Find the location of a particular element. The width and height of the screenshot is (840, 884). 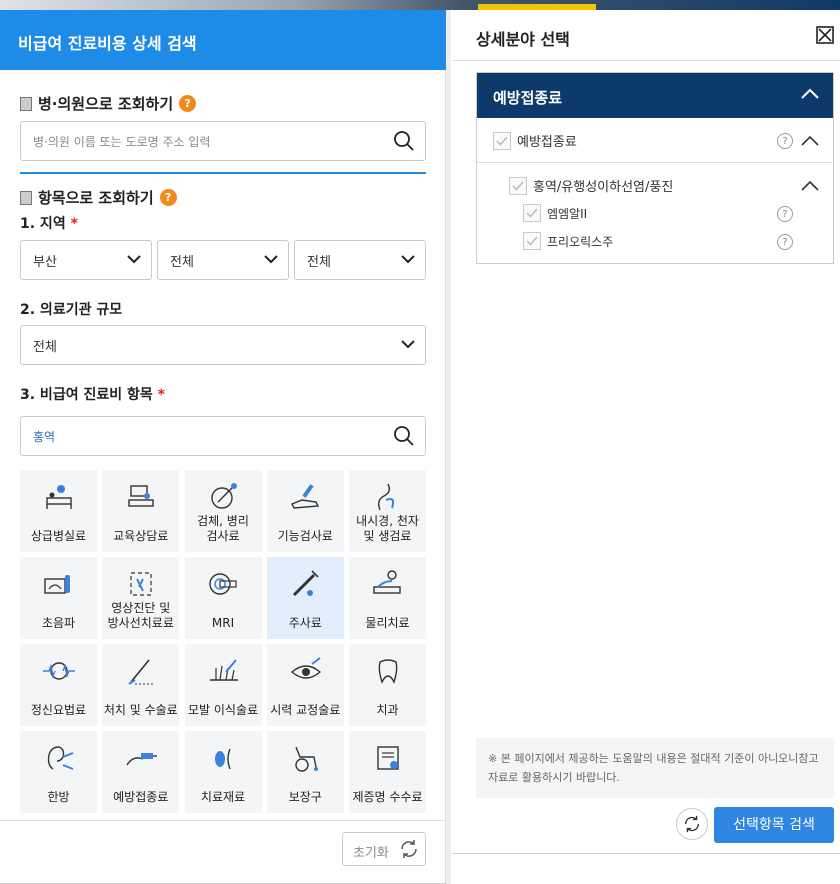

region-select-dong: 전체 is located at coordinates (360, 260).